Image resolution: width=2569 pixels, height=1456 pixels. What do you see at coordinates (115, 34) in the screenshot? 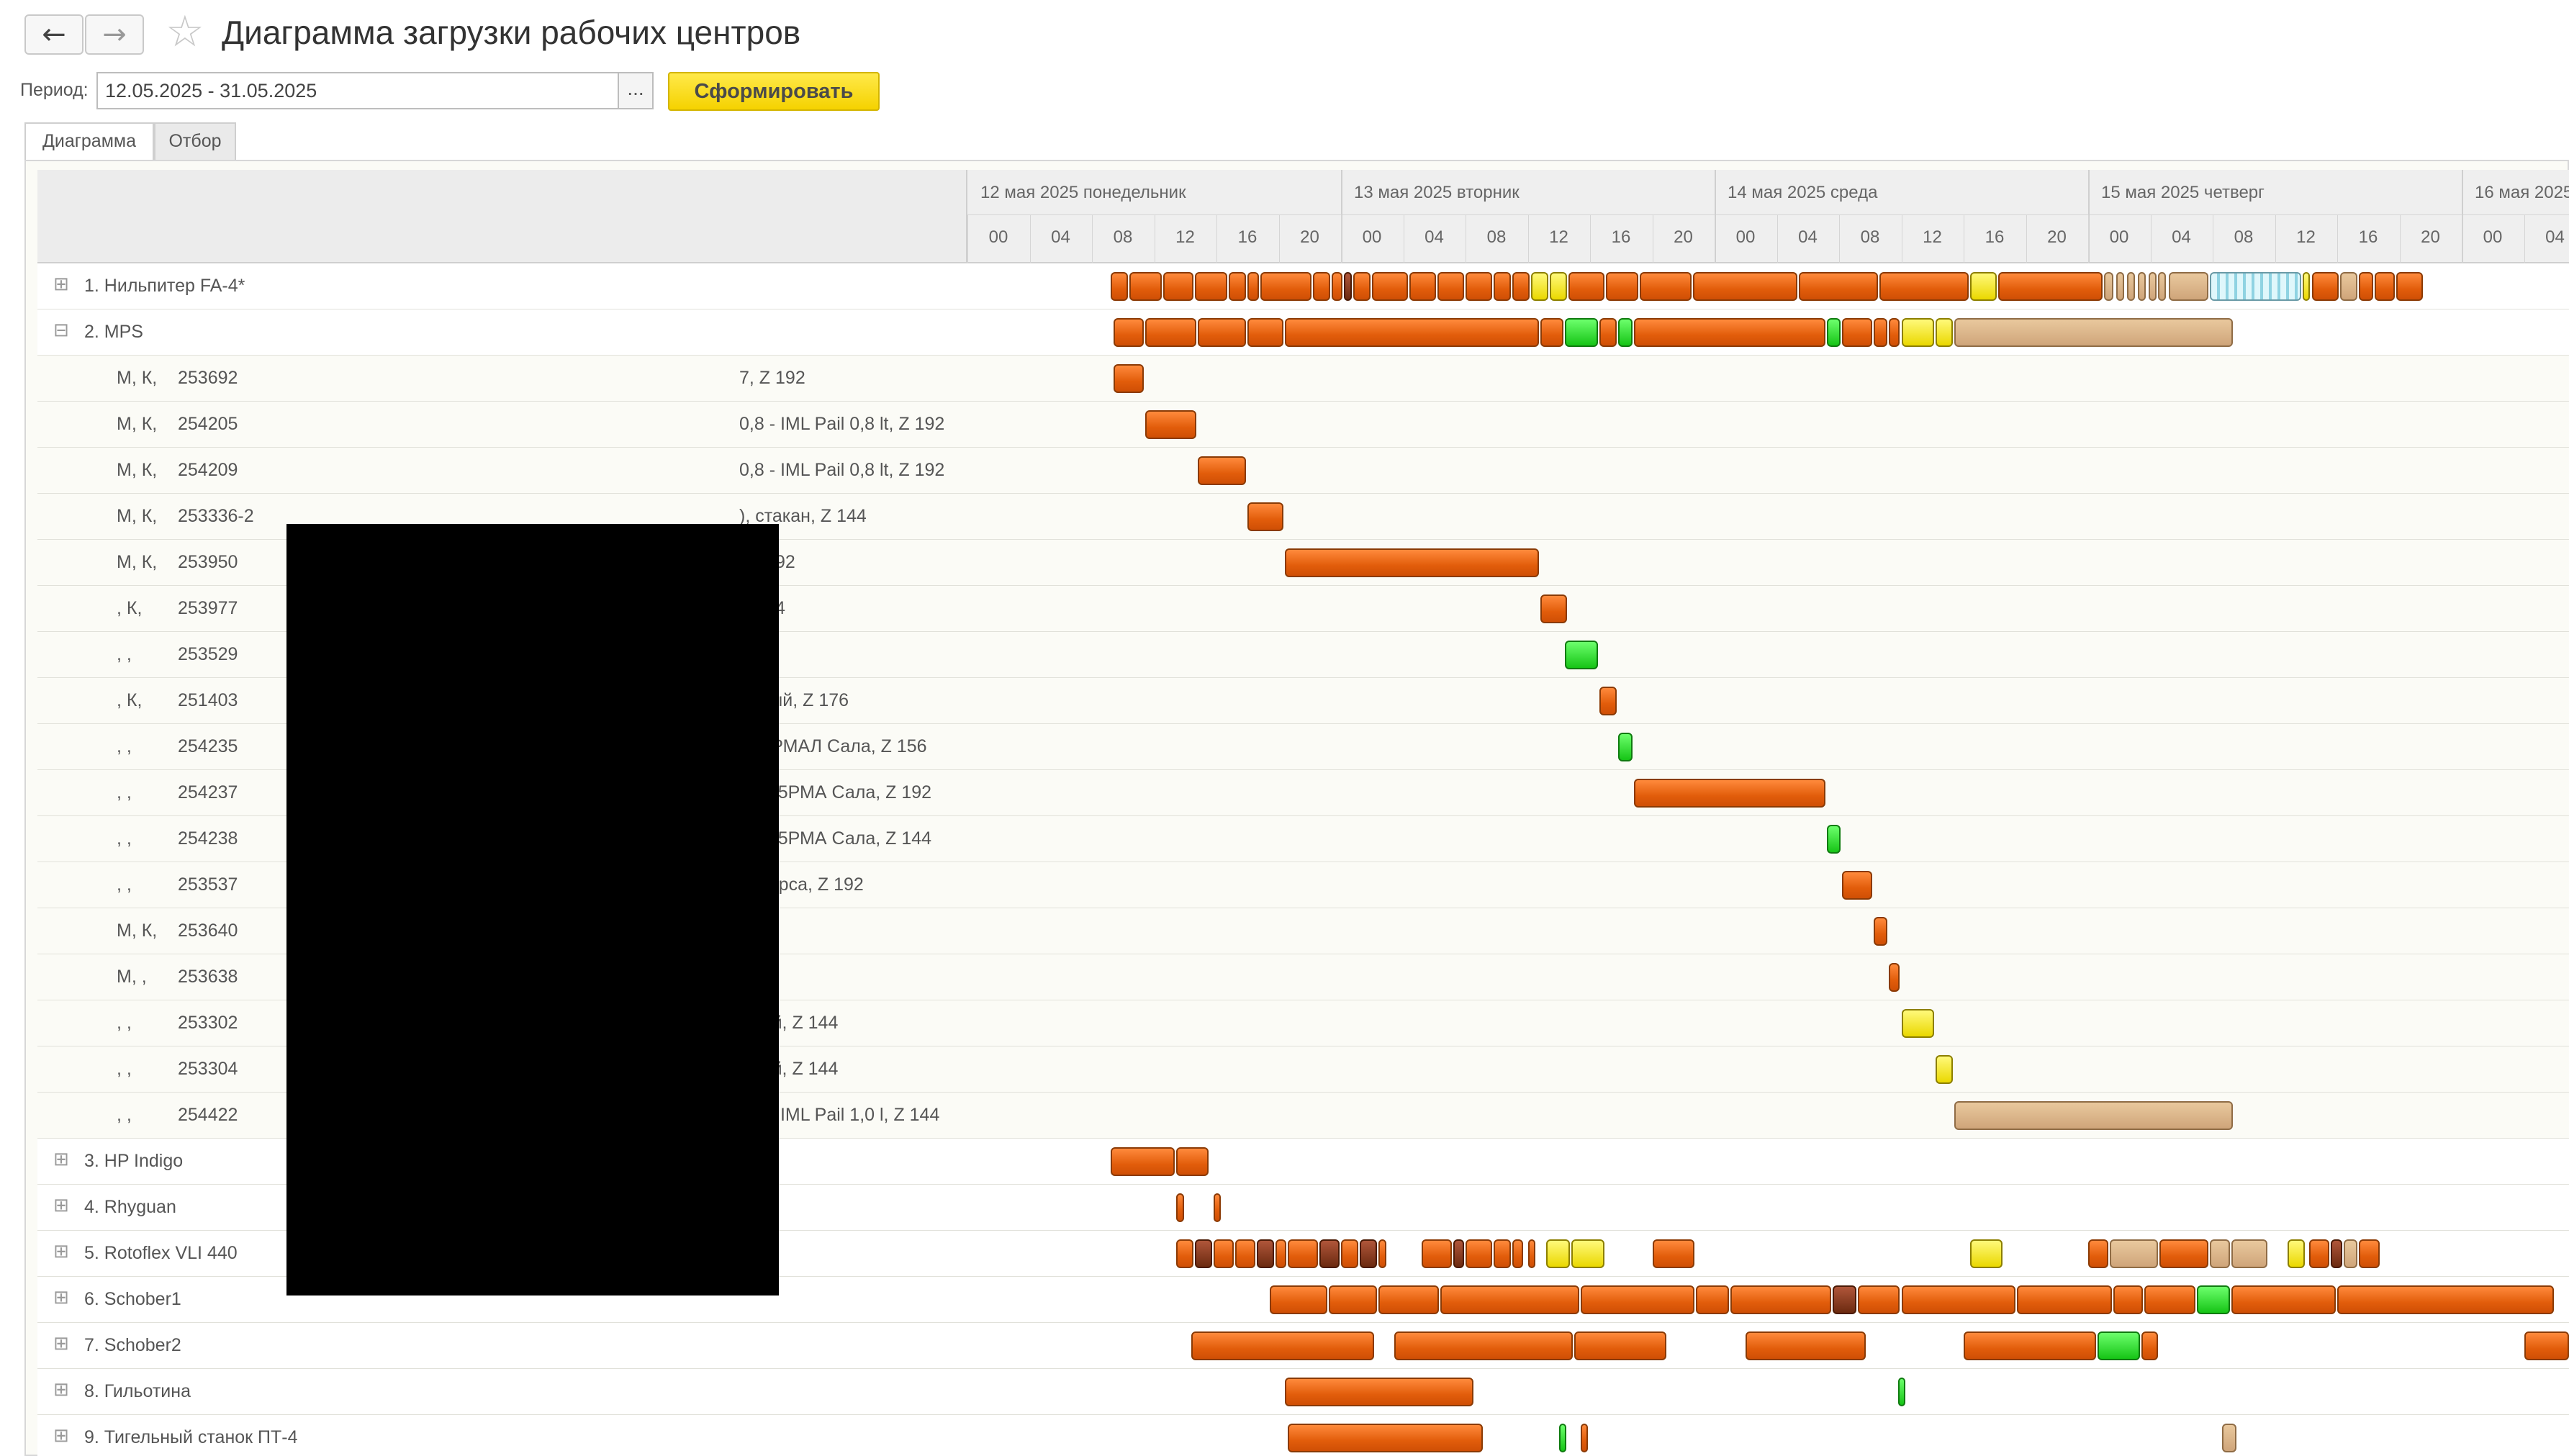
I see `forward-button: →` at bounding box center [115, 34].